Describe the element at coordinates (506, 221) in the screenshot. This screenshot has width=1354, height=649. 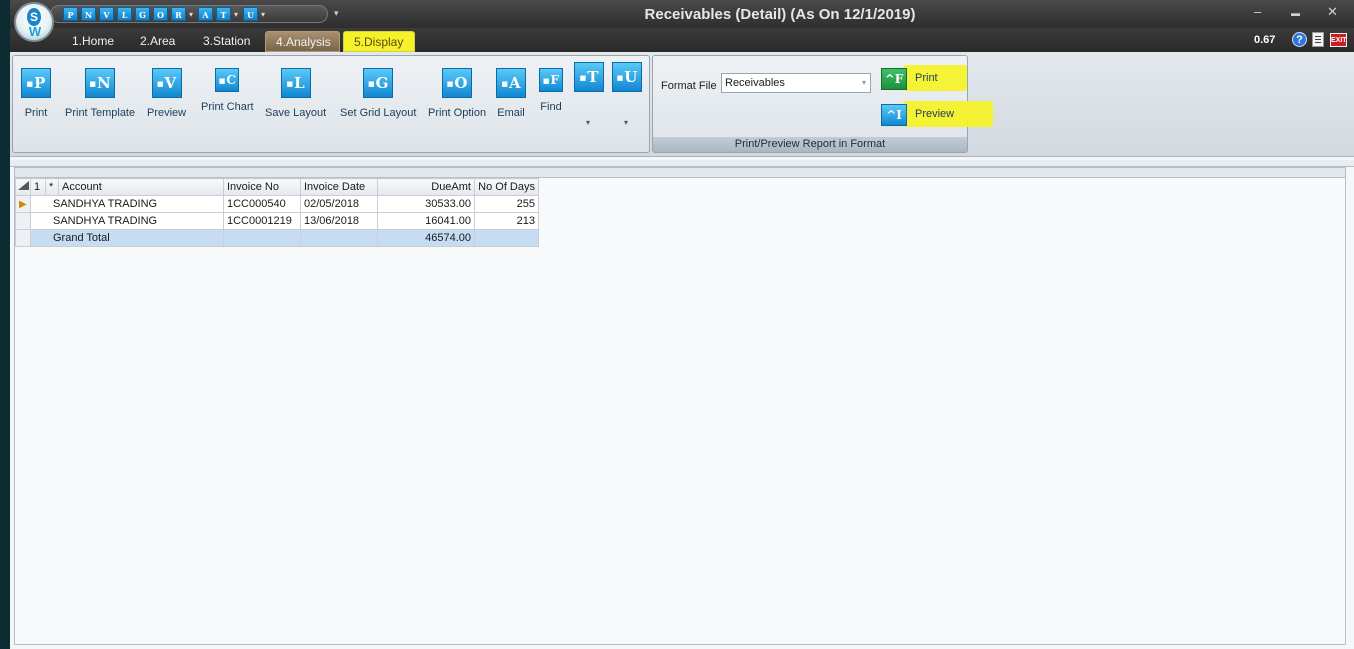
I see `cell-no-of-days: 213` at that location.